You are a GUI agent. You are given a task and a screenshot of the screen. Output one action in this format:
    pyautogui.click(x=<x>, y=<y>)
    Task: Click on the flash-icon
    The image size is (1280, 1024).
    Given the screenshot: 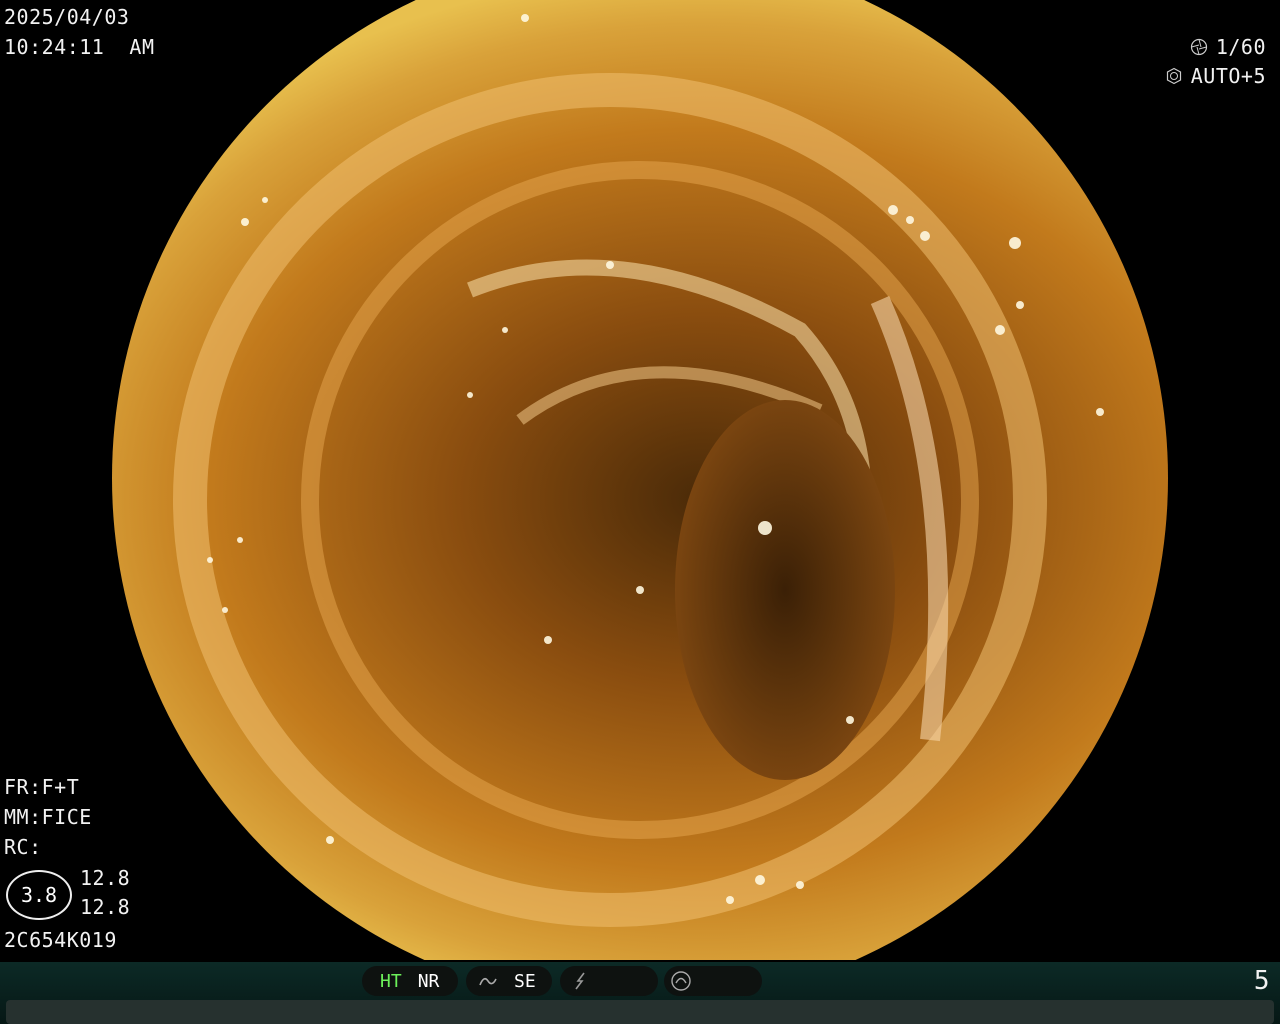 What is the action you would take?
    pyautogui.click(x=580, y=981)
    